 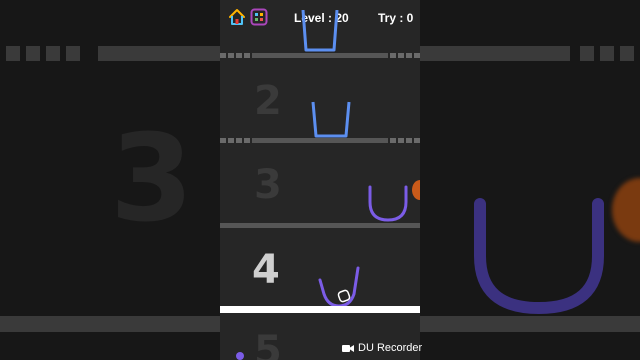 What do you see at coordinates (268, 344) in the screenshot?
I see `stage-number: 5` at bounding box center [268, 344].